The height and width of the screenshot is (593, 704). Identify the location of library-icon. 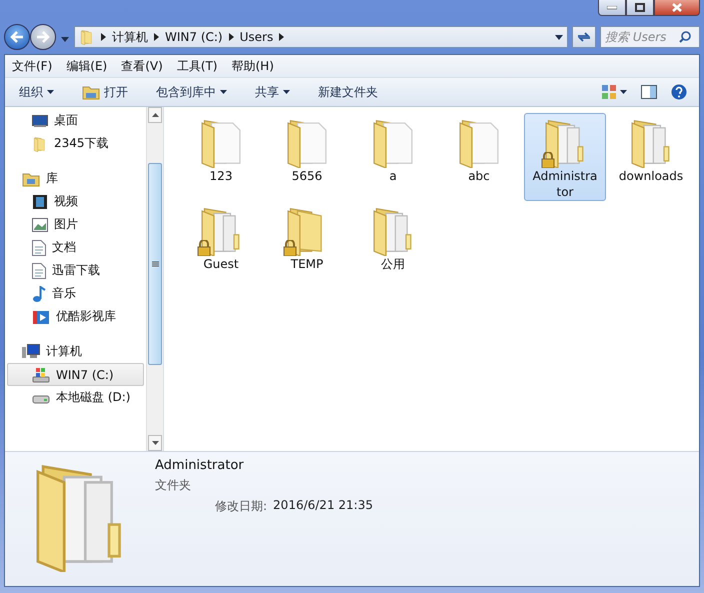
(31, 178).